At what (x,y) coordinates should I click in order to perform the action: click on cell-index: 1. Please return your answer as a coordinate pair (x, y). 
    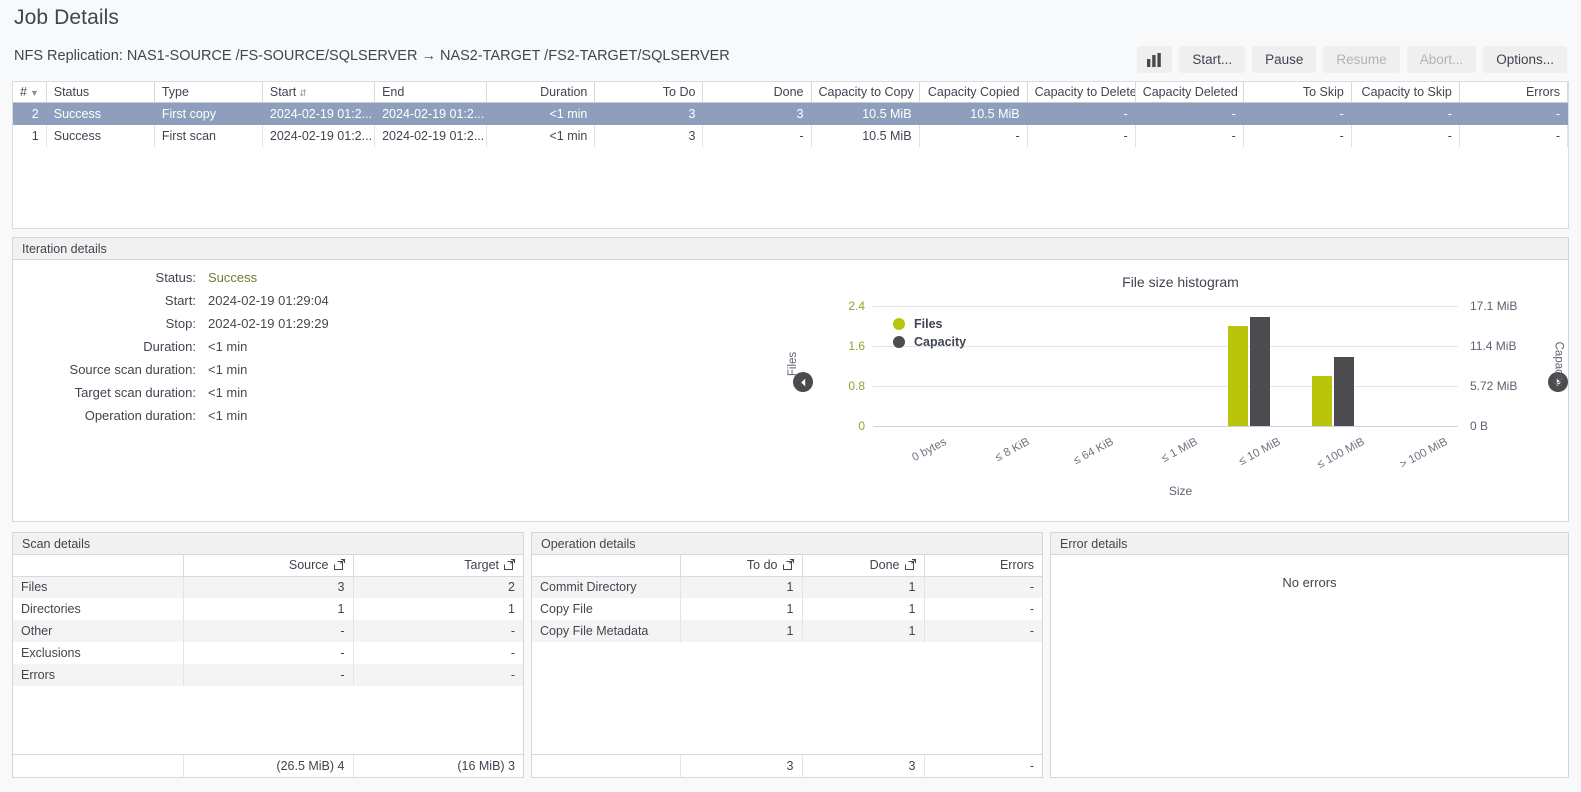
    Looking at the image, I should click on (30, 135).